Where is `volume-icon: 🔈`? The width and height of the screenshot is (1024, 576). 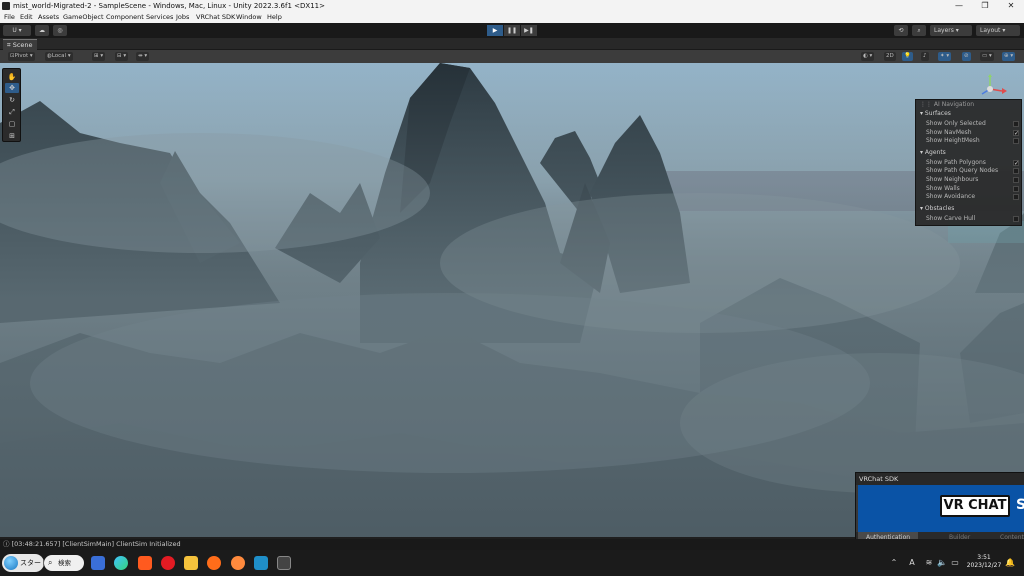
volume-icon: 🔈 is located at coordinates (942, 563).